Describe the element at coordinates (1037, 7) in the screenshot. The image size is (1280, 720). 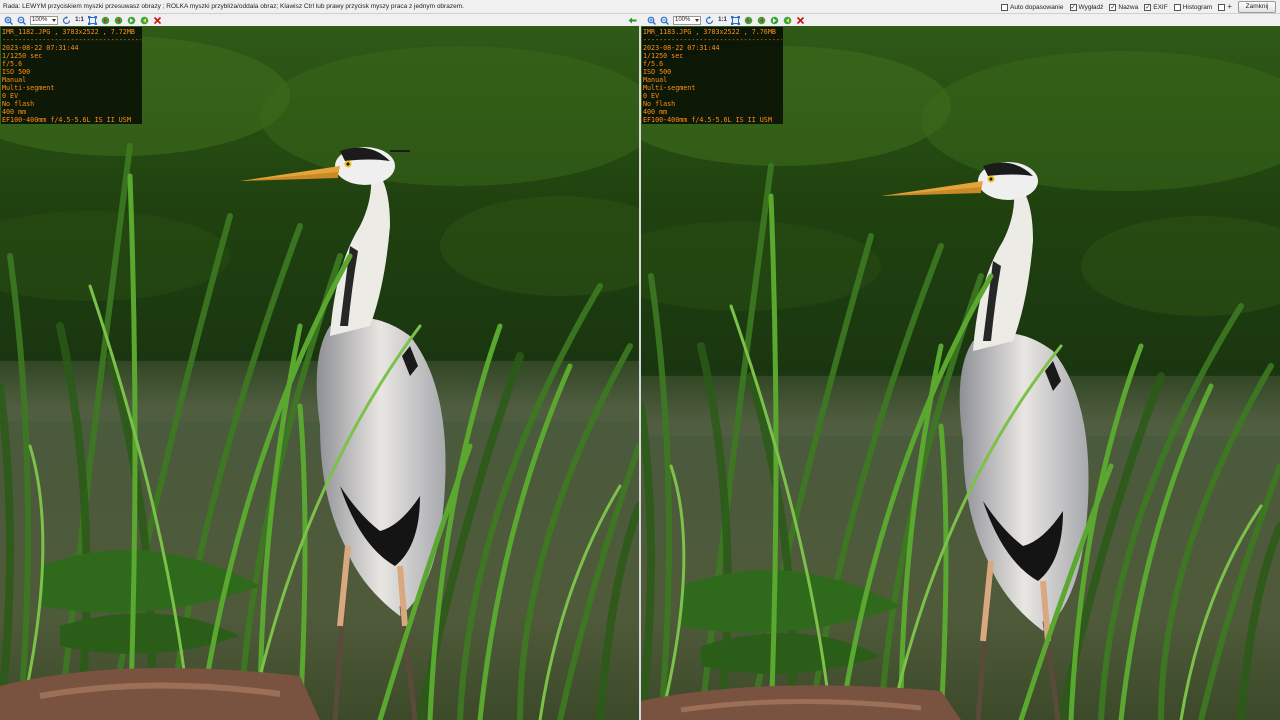
I see `auto-fit-label: Auto dopasowanie` at that location.